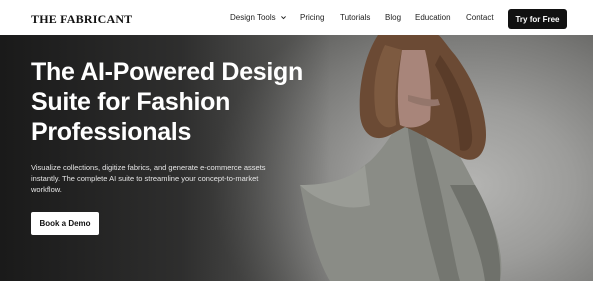  What do you see at coordinates (393, 17) in the screenshot?
I see `nav-item-blog: Blog` at bounding box center [393, 17].